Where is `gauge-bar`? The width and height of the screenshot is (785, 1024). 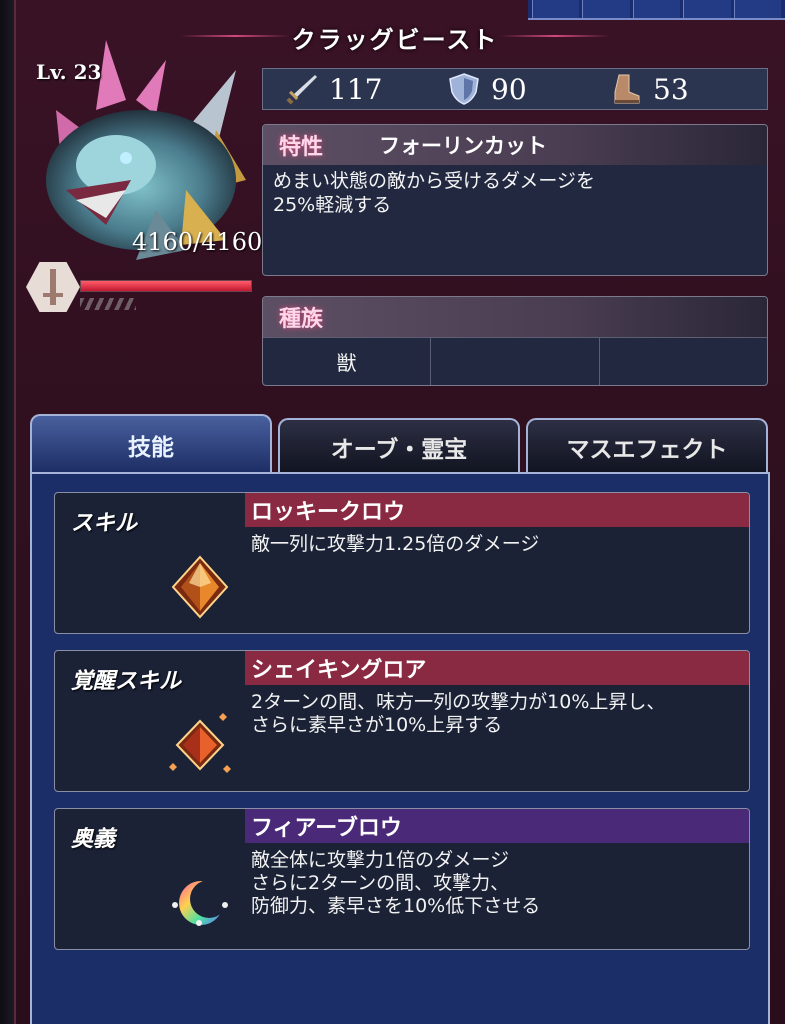 gauge-bar is located at coordinates (108, 304).